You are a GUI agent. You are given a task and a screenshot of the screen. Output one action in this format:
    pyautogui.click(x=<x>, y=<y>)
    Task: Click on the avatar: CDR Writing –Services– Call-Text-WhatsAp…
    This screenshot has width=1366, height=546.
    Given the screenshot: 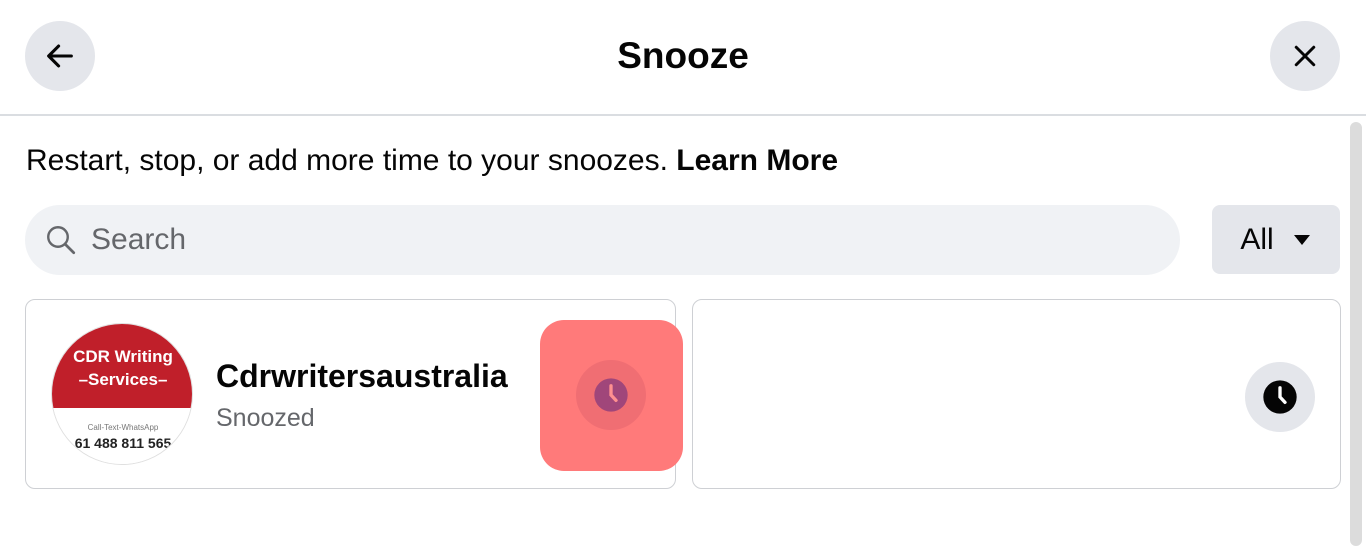 What is the action you would take?
    pyautogui.click(x=122, y=394)
    